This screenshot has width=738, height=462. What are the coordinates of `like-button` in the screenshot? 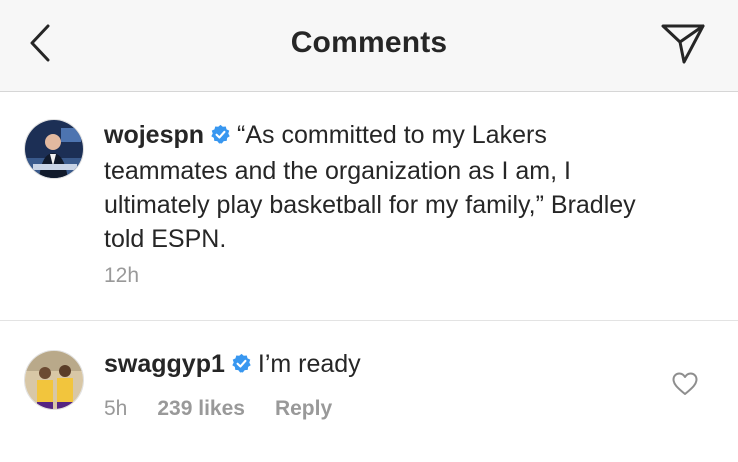 It's located at (685, 386).